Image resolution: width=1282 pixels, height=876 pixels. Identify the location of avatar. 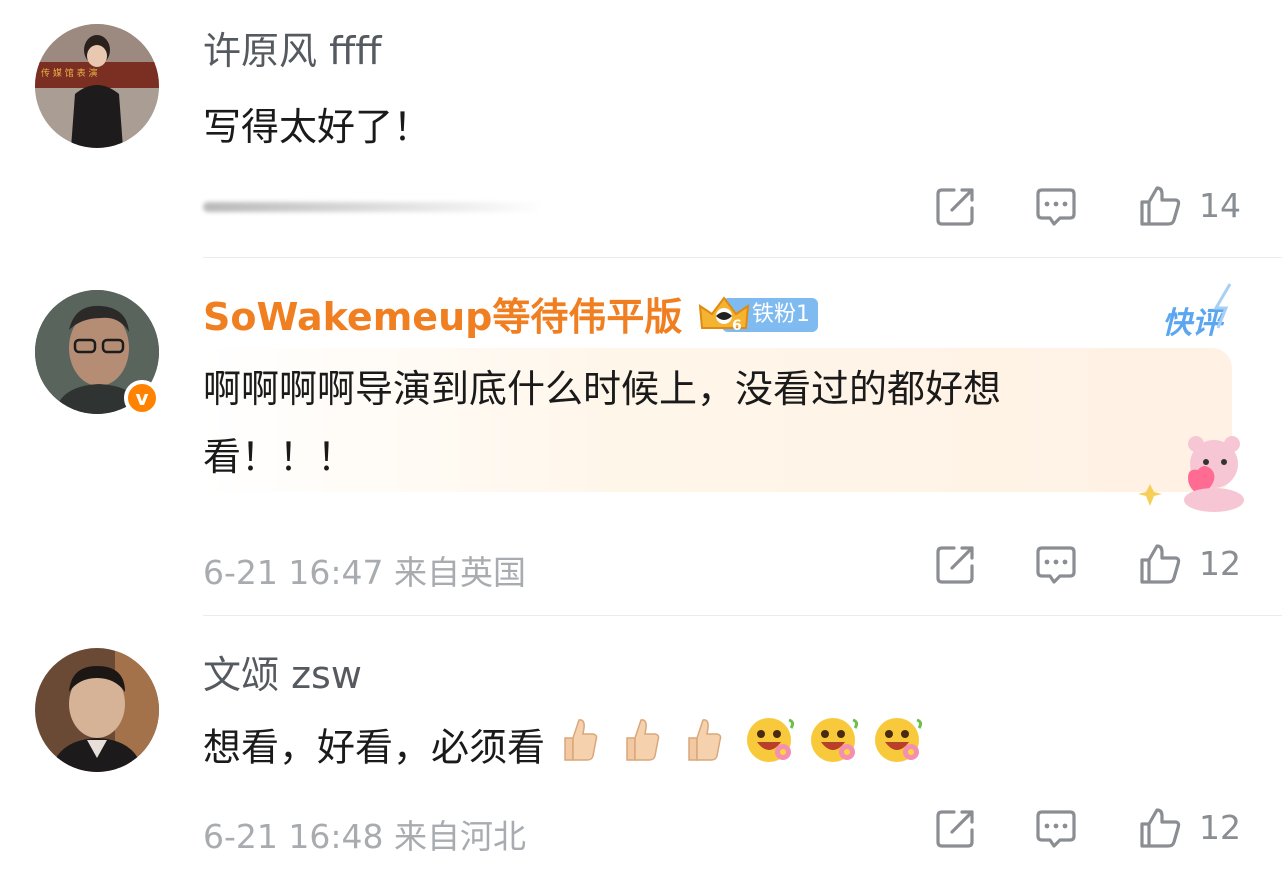
(97, 710).